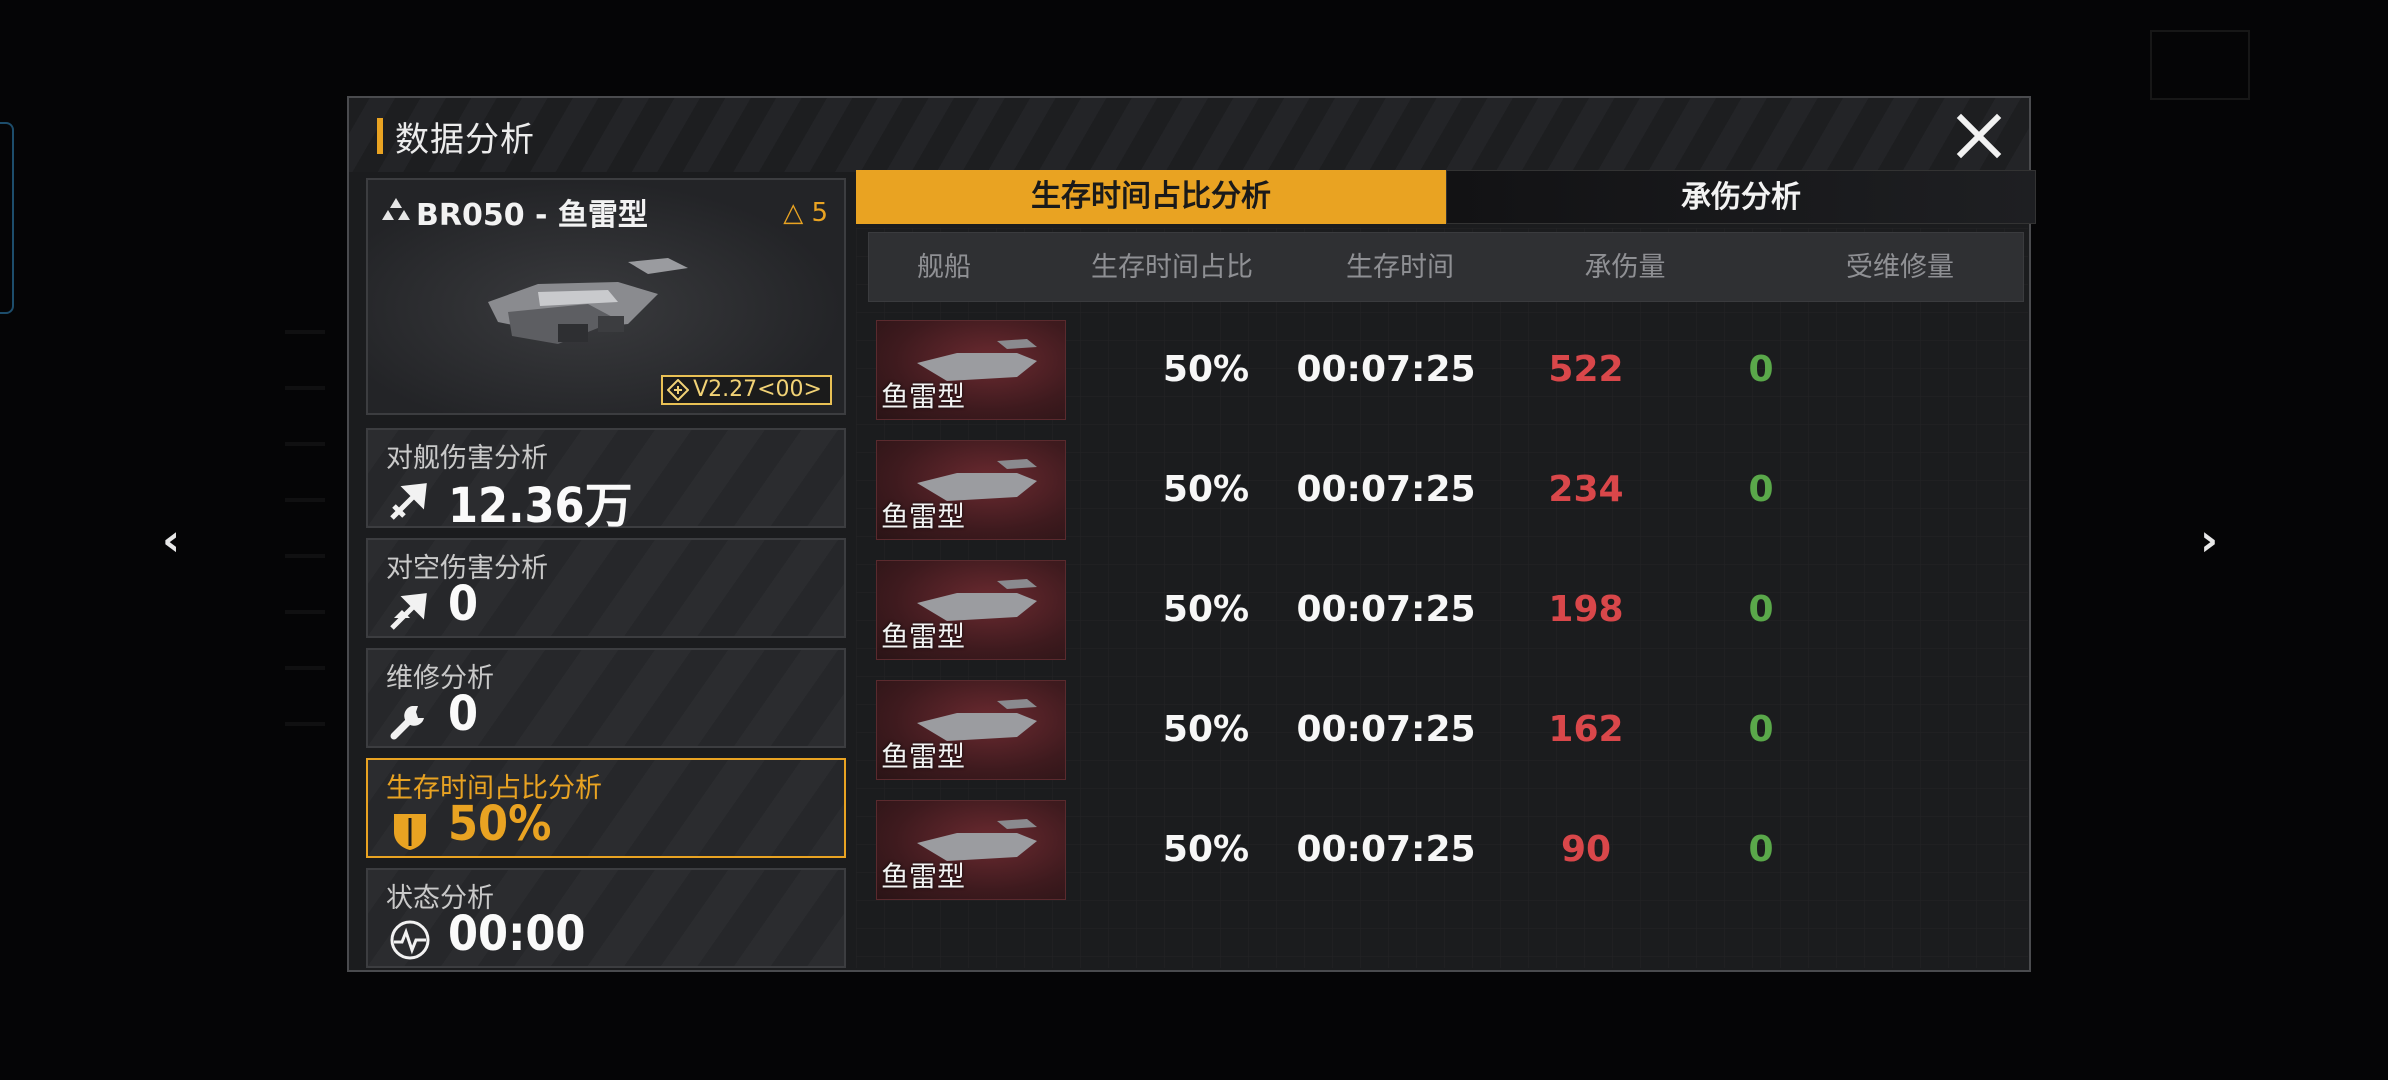 The image size is (2388, 1080). I want to click on close-icon, so click(1979, 136).